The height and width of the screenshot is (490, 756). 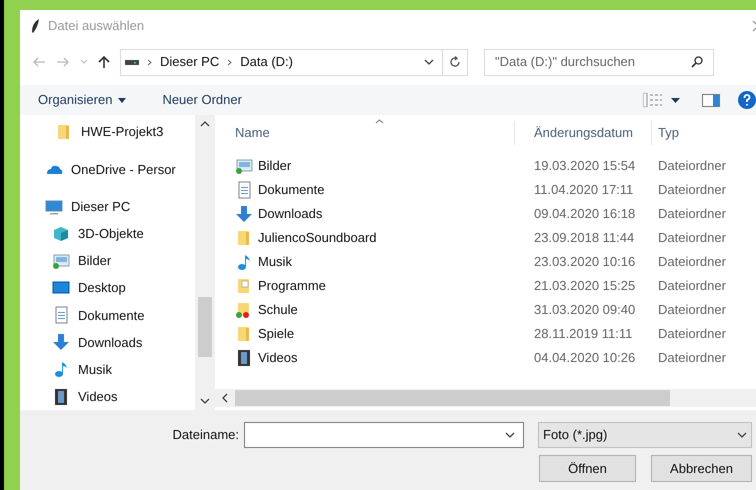 I want to click on date-cell-text: 31.03.2020 09:40, so click(x=584, y=310).